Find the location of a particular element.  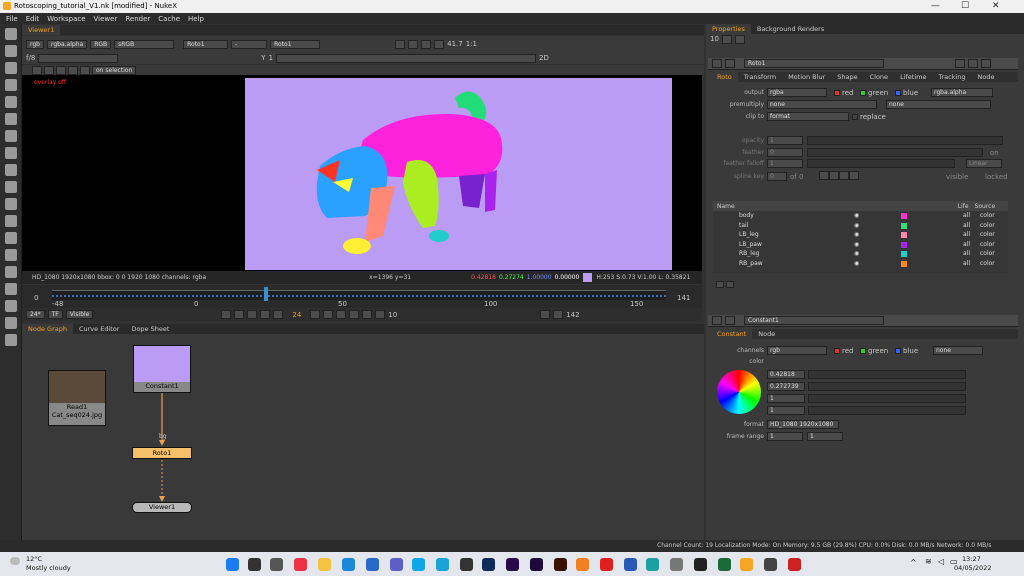

node-name-field: Roto1 is located at coordinates (814, 63).